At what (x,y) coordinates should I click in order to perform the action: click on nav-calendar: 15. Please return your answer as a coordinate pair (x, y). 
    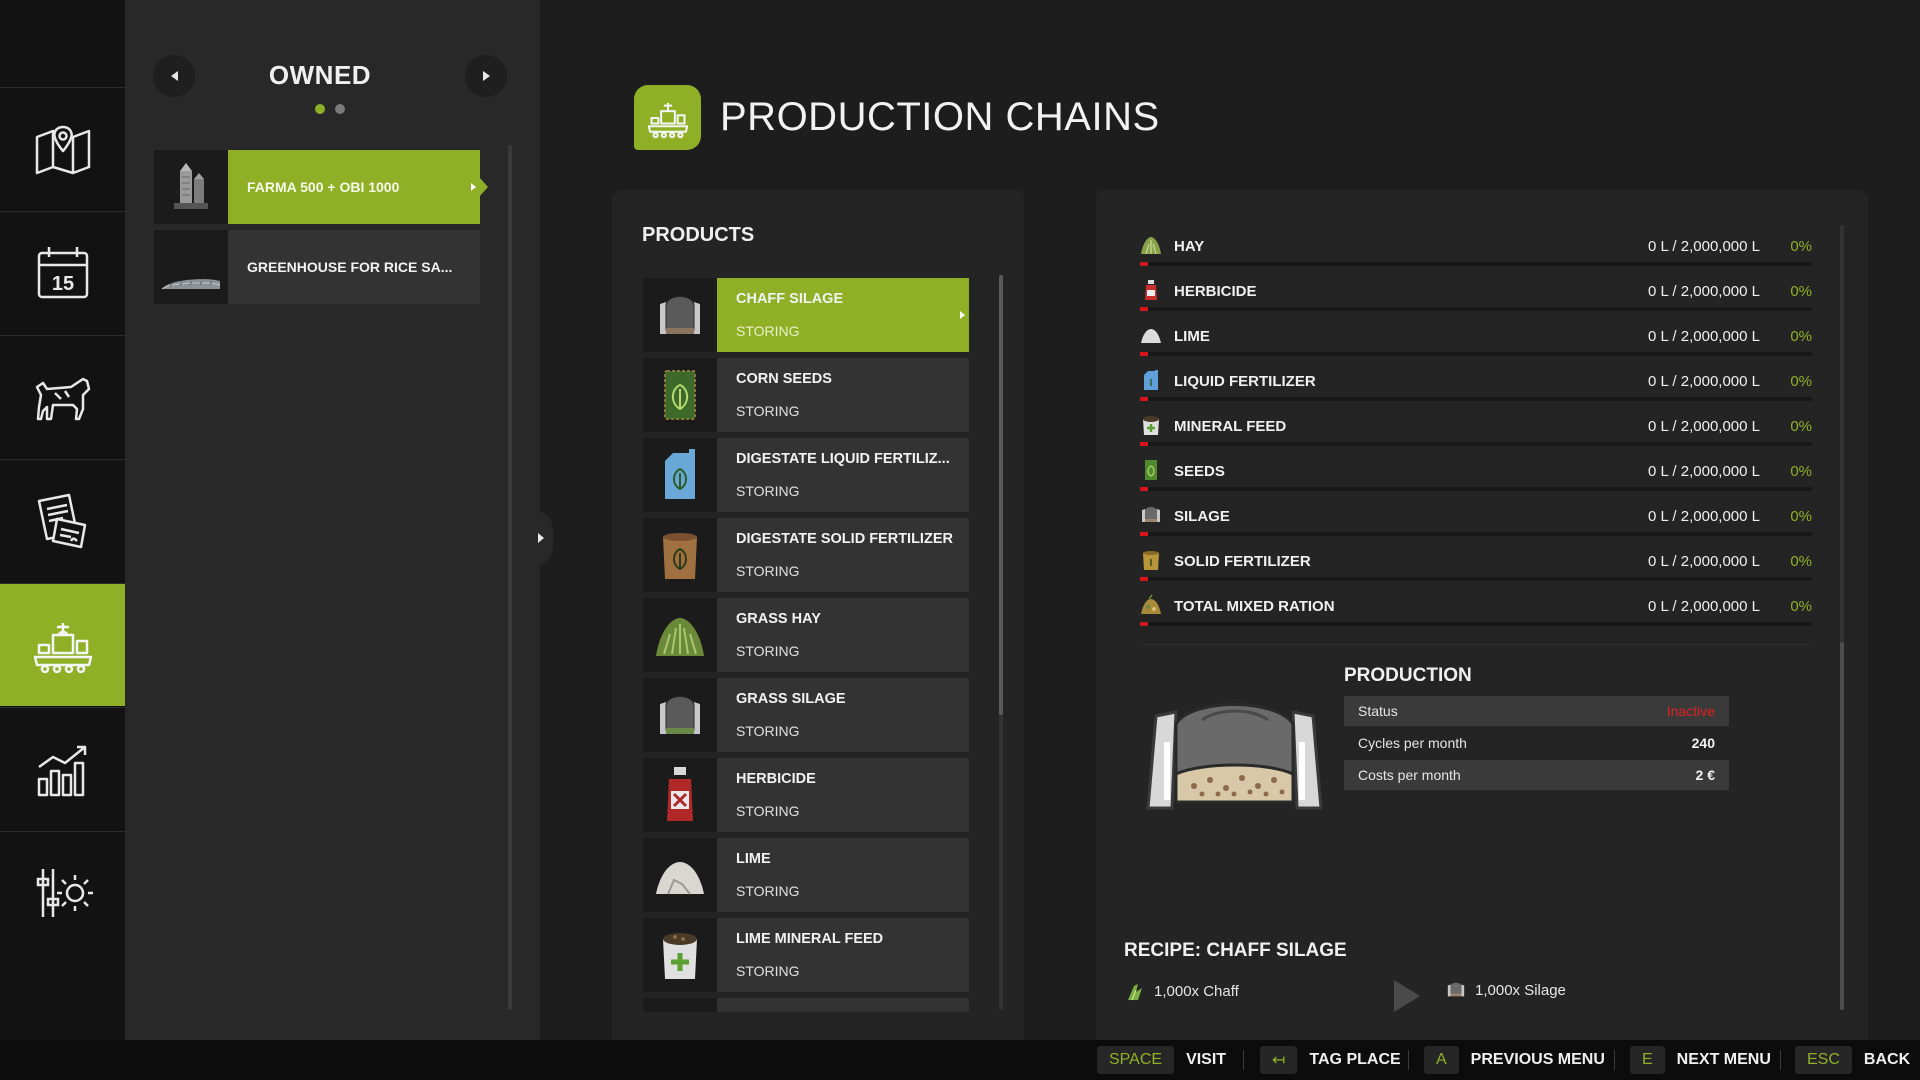
    Looking at the image, I should click on (62, 272).